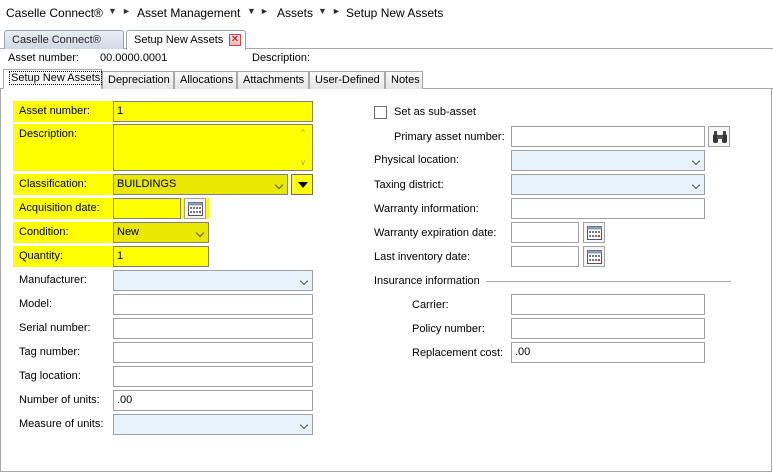  I want to click on tag-number-label: Tag number:, so click(50, 352).